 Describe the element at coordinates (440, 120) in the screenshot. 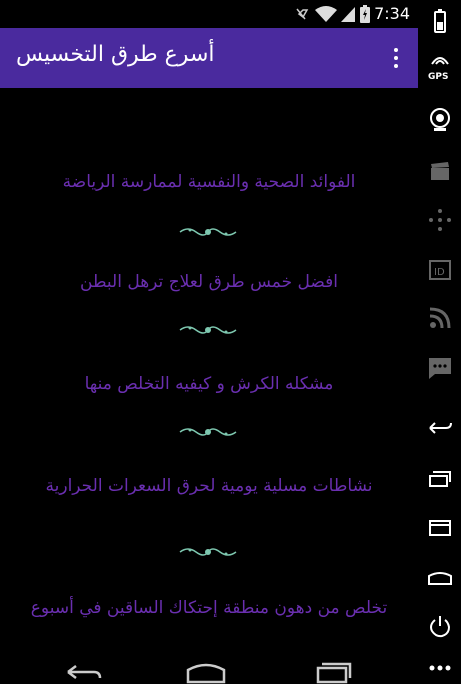

I see `camera-icon` at that location.